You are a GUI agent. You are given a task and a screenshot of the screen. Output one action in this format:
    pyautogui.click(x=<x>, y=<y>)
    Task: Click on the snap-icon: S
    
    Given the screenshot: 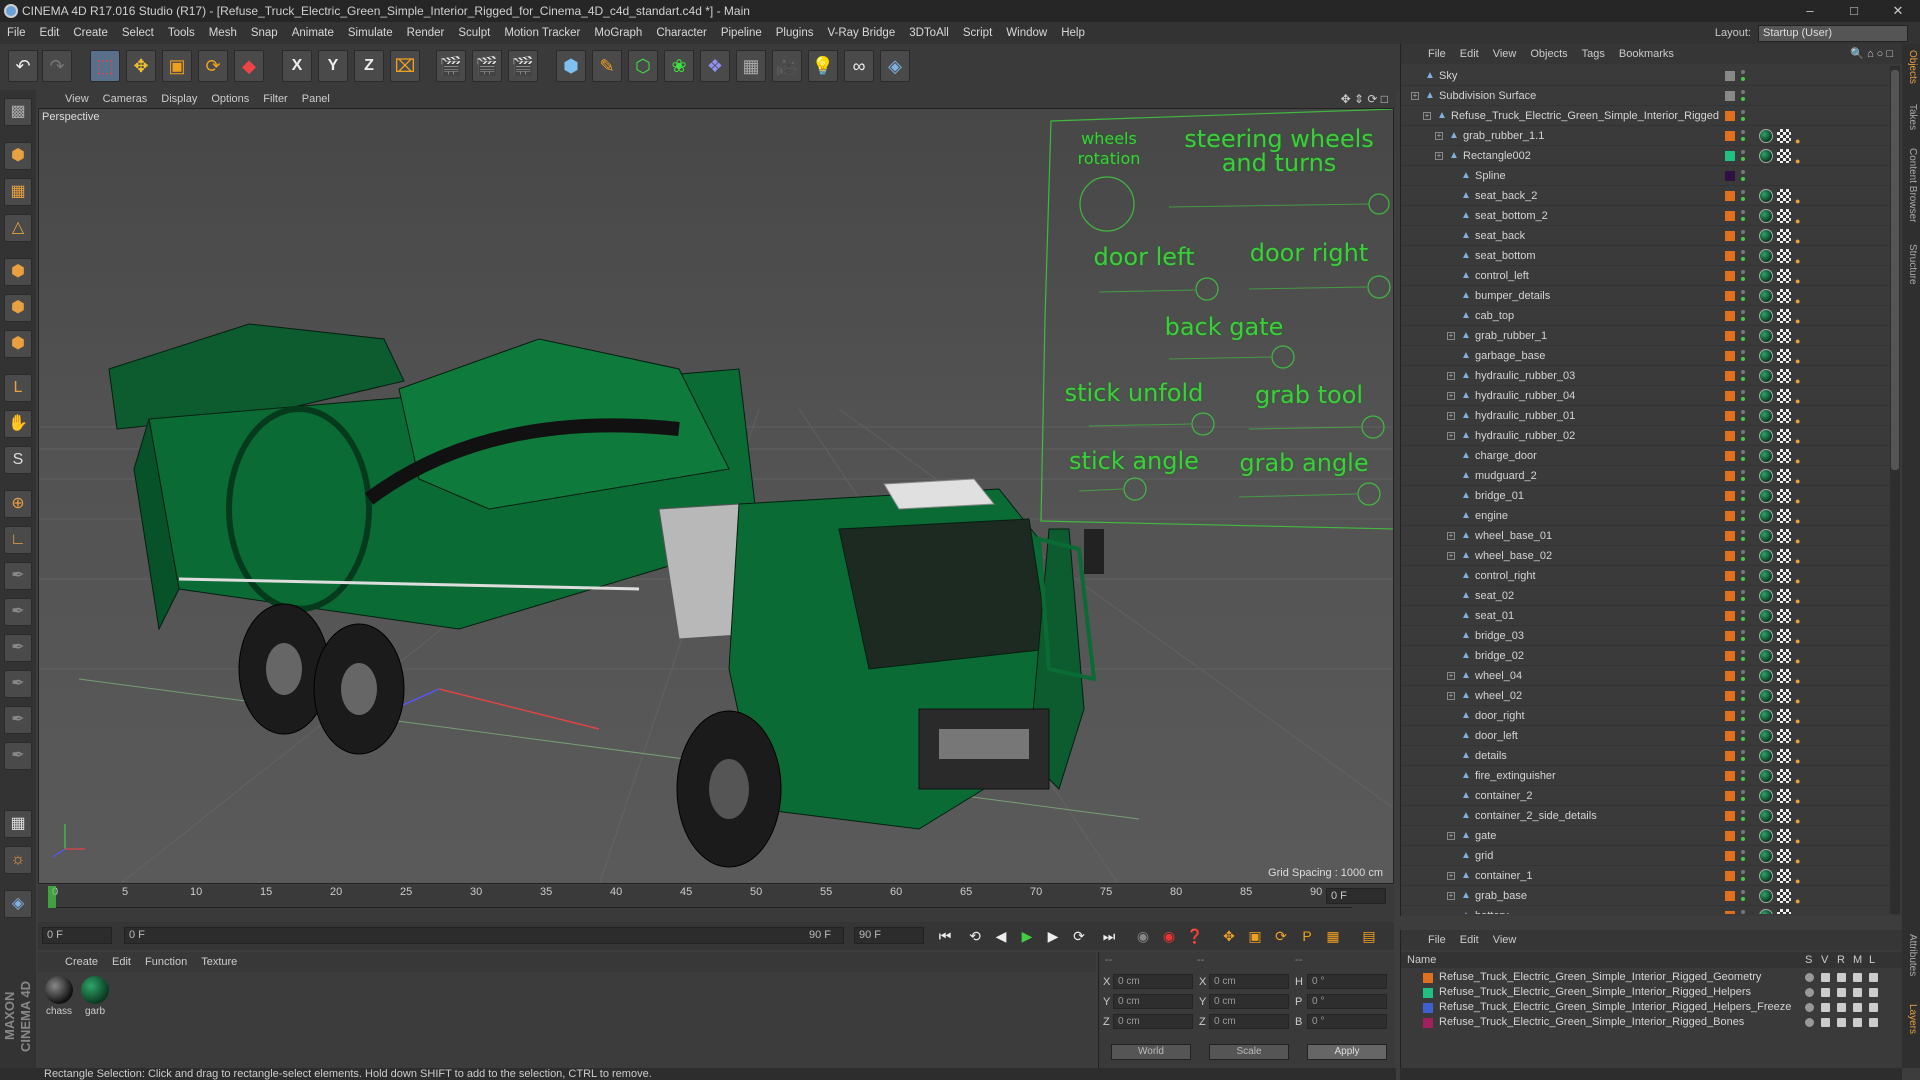 What is the action you would take?
    pyautogui.click(x=18, y=460)
    